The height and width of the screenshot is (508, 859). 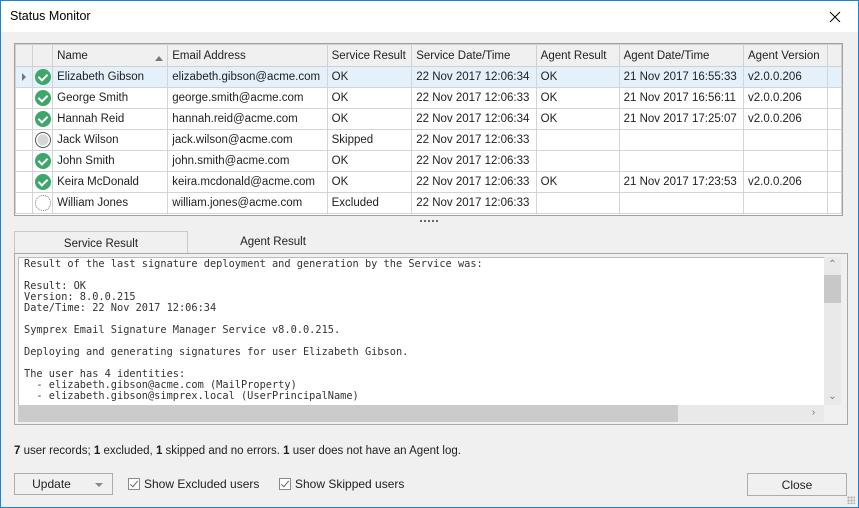 I want to click on cell-name: Keira McDonald, so click(x=110, y=182).